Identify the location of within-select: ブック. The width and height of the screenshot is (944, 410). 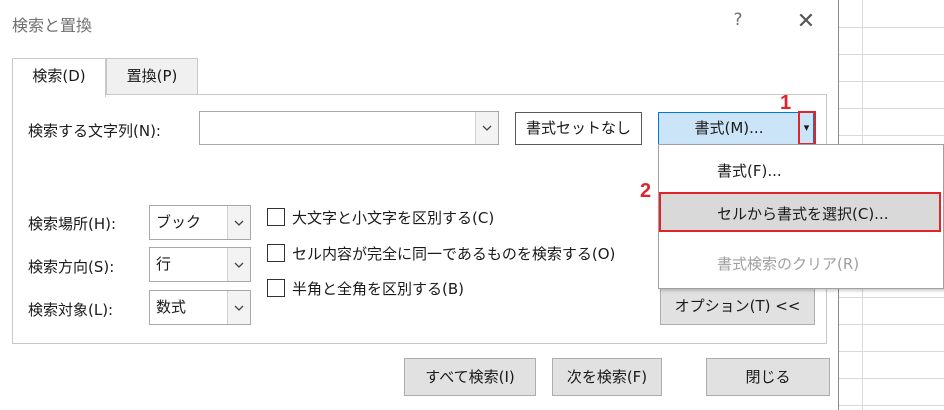
(200, 222).